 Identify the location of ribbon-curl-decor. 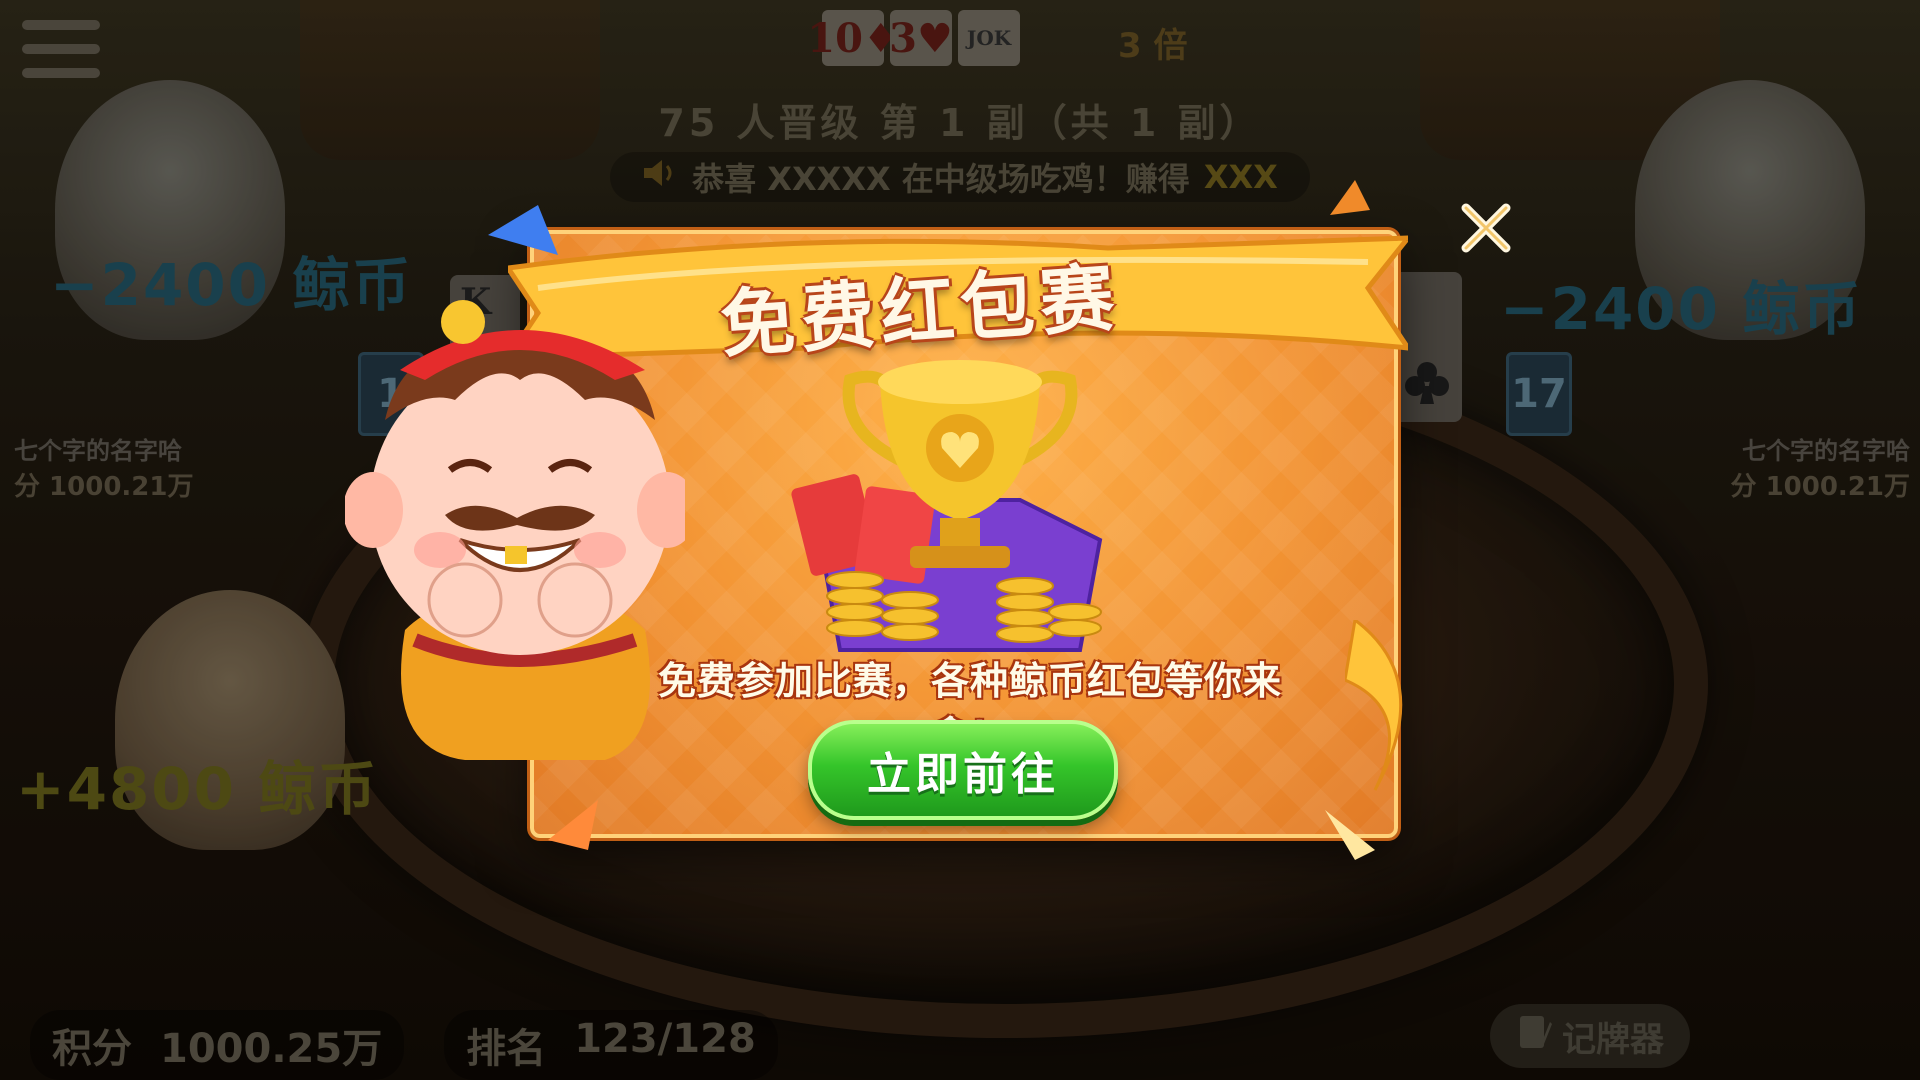
(1374, 705).